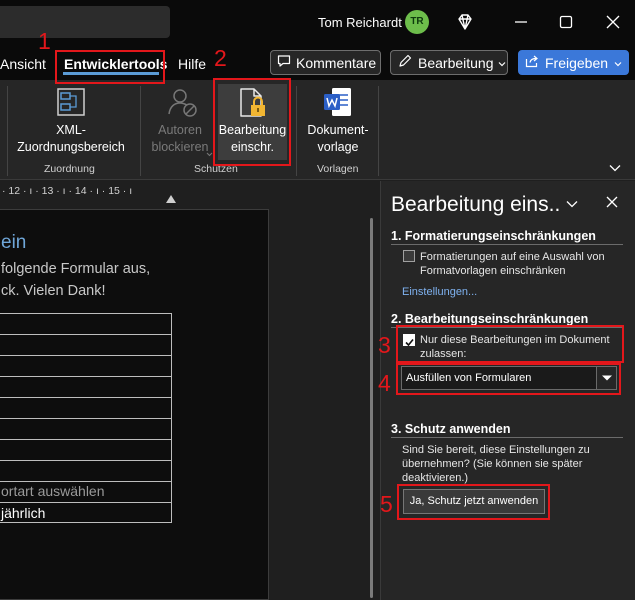 This screenshot has width=635, height=600. I want to click on word-icon, so click(338, 104).